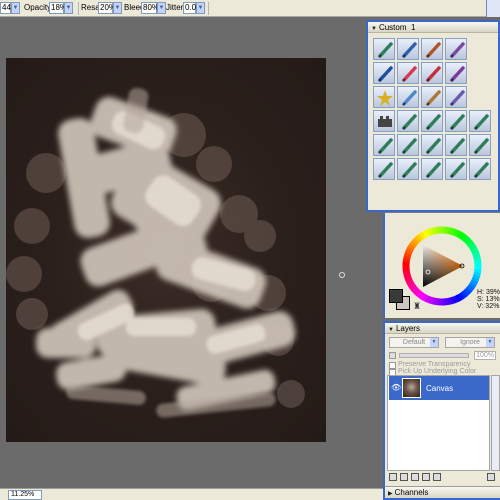 Image resolution: width=500 pixels, height=500 pixels. What do you see at coordinates (493, 8) in the screenshot?
I see `toolbox-edge` at bounding box center [493, 8].